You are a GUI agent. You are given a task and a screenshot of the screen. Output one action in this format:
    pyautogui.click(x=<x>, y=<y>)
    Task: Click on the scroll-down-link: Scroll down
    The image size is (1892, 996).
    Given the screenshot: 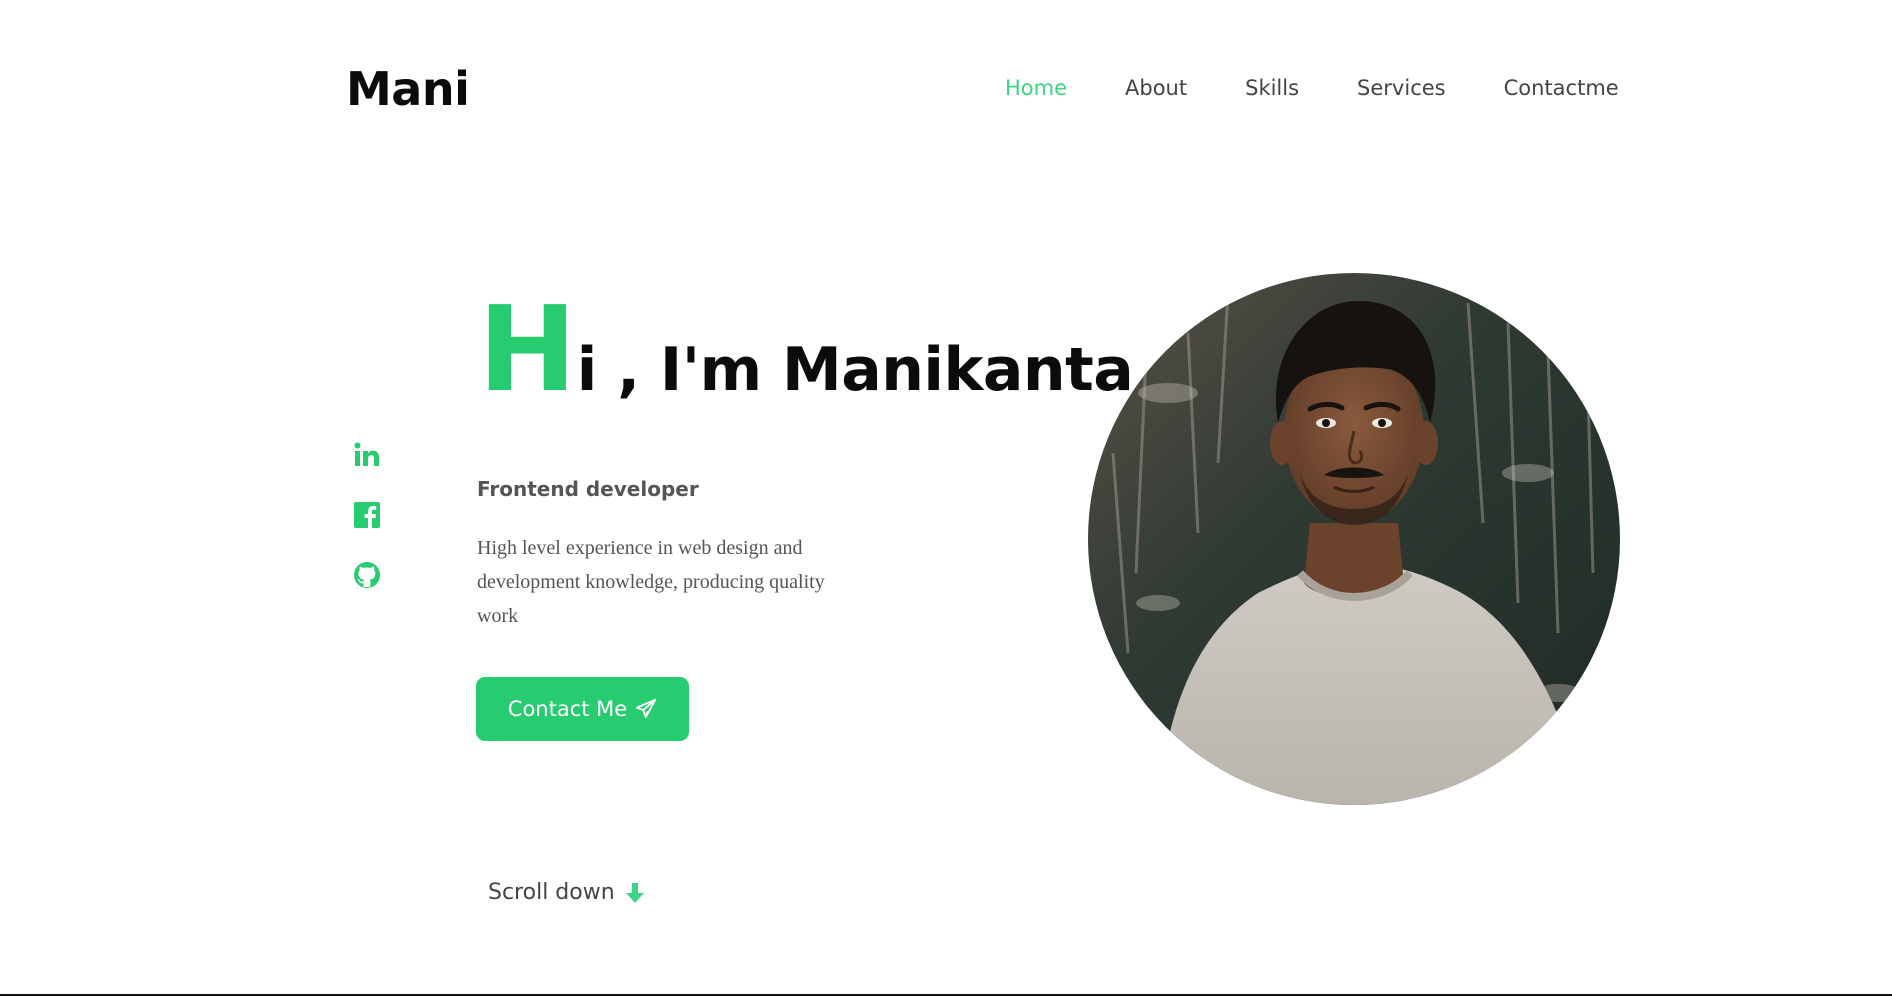 What is the action you would take?
    pyautogui.click(x=567, y=892)
    